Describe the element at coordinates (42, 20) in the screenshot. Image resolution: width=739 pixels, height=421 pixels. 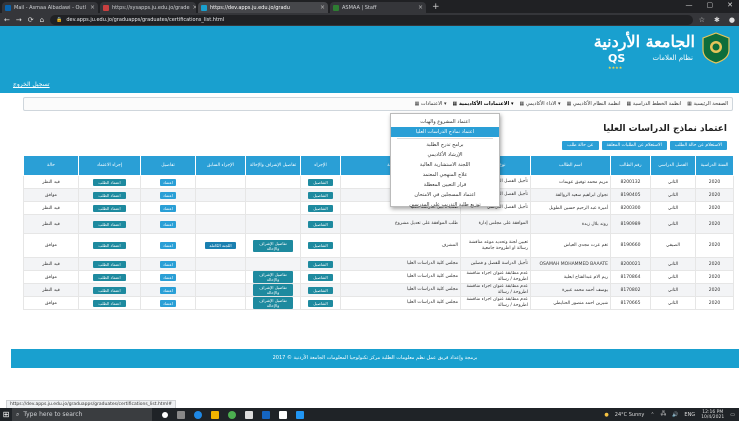
I see `home-icon: ⌂` at that location.